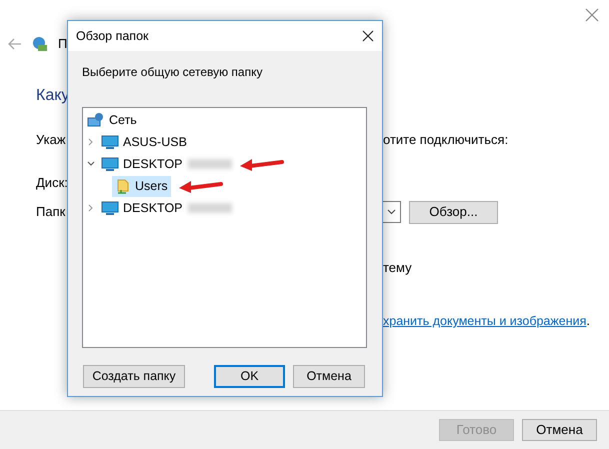 This screenshot has height=449, width=609. What do you see at coordinates (588, 320) in the screenshot?
I see `link-period: .` at bounding box center [588, 320].